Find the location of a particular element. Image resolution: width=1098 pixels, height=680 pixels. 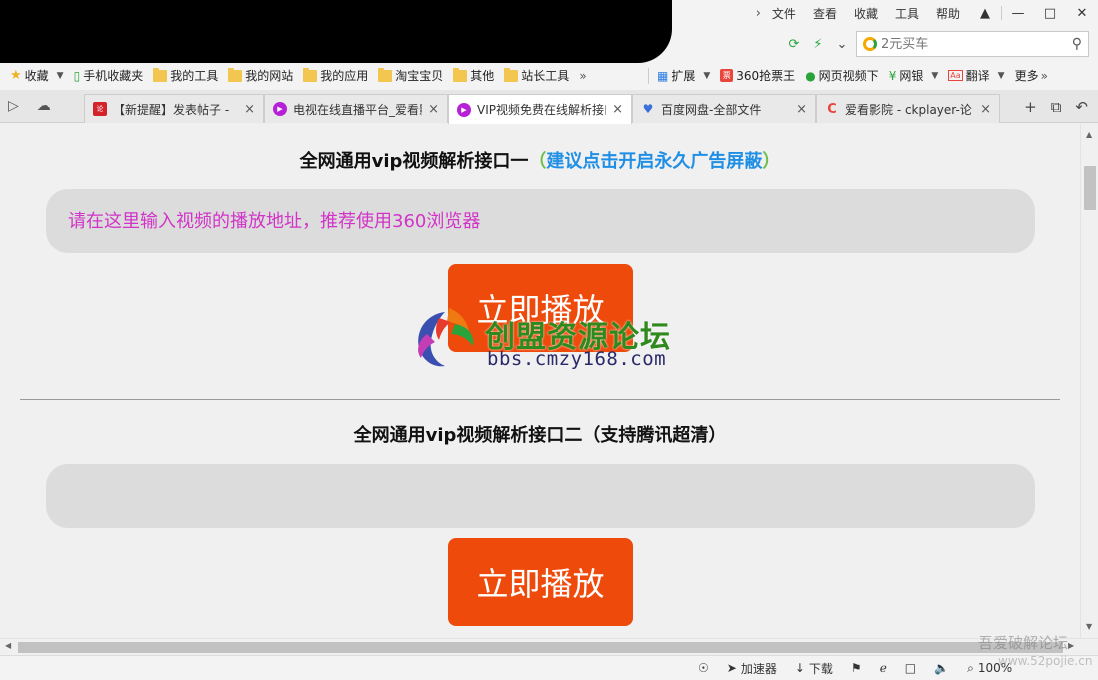

rocket-icon: ➤ is located at coordinates (731, 668).